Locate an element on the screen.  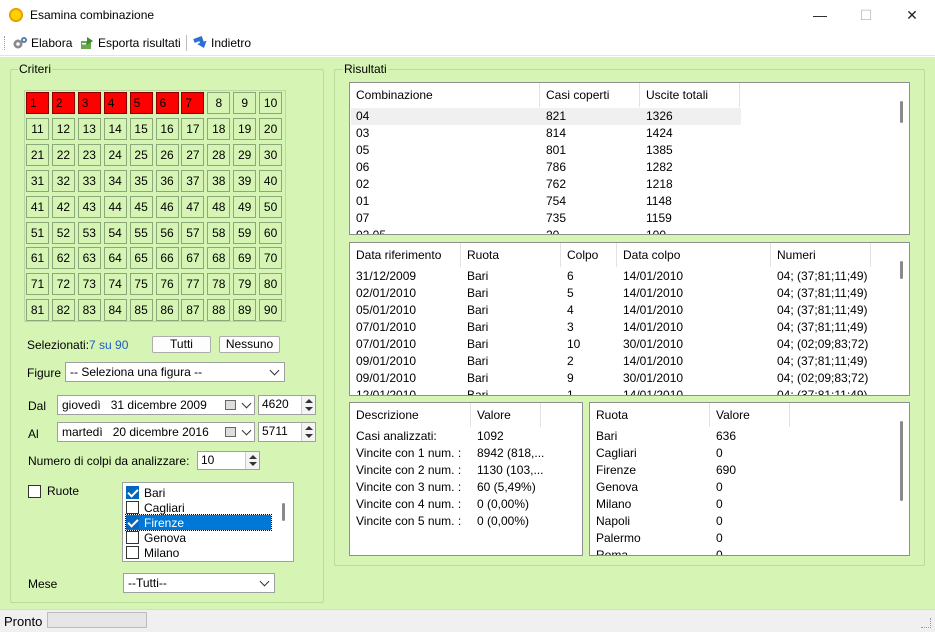
number-cell: 33 is located at coordinates (89, 180).